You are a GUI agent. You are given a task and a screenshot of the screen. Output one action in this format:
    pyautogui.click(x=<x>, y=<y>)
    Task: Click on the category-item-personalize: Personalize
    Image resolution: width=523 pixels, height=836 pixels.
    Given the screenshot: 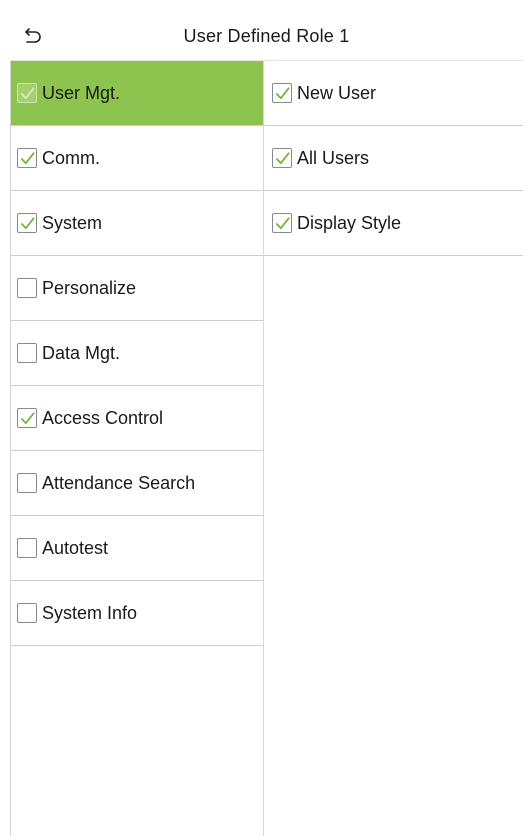 What is the action you would take?
    pyautogui.click(x=137, y=288)
    